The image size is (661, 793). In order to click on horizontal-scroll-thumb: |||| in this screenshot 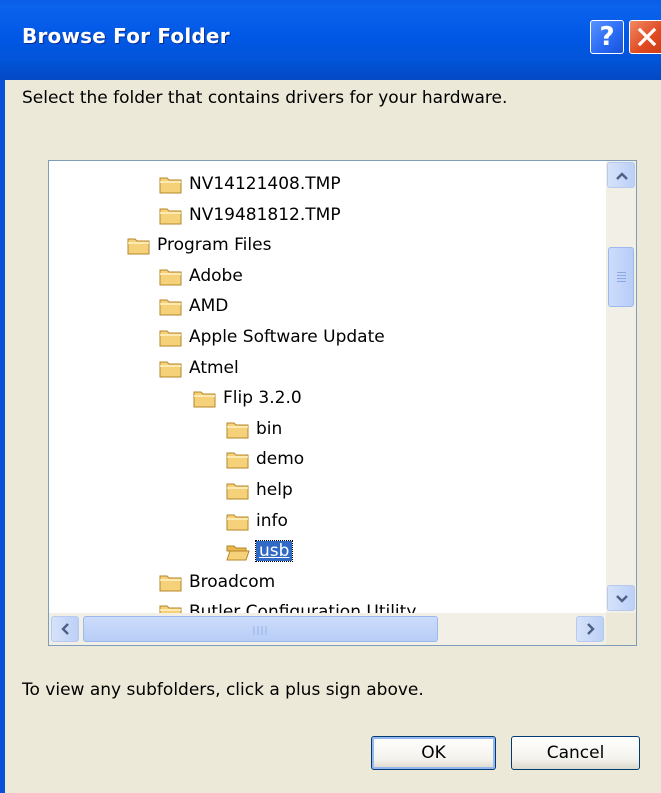, I will do `click(260, 629)`.